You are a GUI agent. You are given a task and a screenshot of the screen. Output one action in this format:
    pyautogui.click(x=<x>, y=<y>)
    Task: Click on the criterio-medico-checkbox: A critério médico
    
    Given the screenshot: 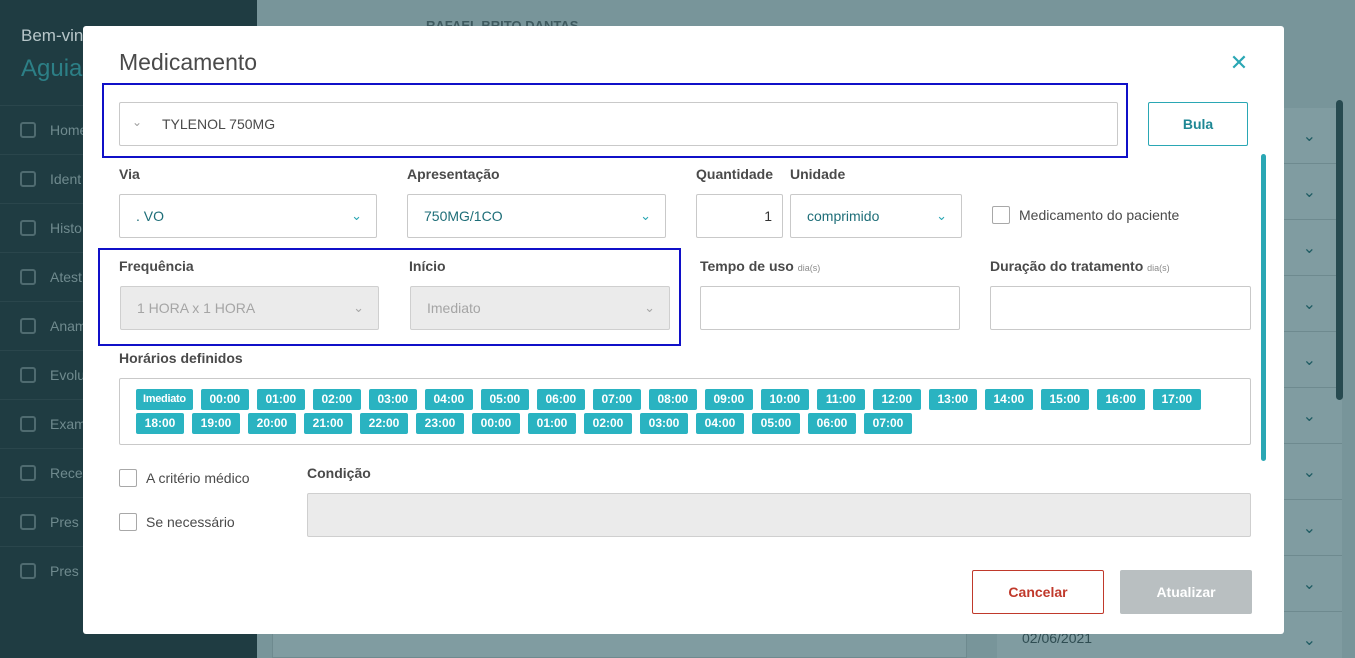 What is the action you would take?
    pyautogui.click(x=184, y=478)
    